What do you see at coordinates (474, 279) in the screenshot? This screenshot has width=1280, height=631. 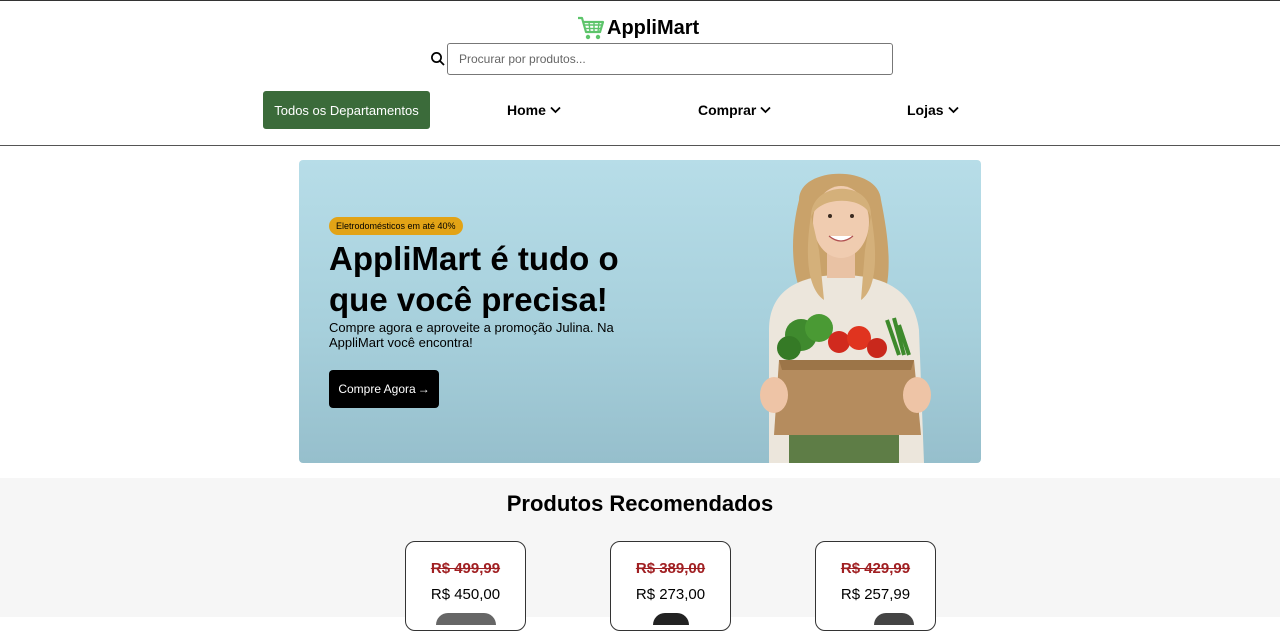 I see `hero-title: AppliMart é tudo o que você precisa!` at bounding box center [474, 279].